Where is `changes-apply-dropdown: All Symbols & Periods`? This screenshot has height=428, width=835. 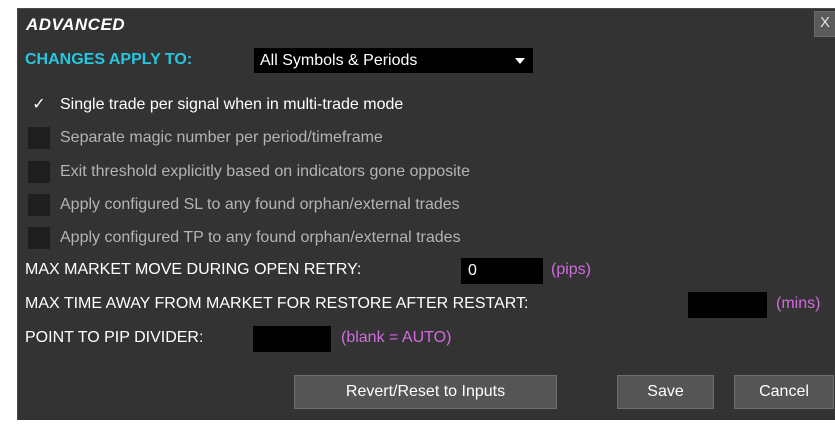
changes-apply-dropdown: All Symbols & Periods is located at coordinates (393, 60).